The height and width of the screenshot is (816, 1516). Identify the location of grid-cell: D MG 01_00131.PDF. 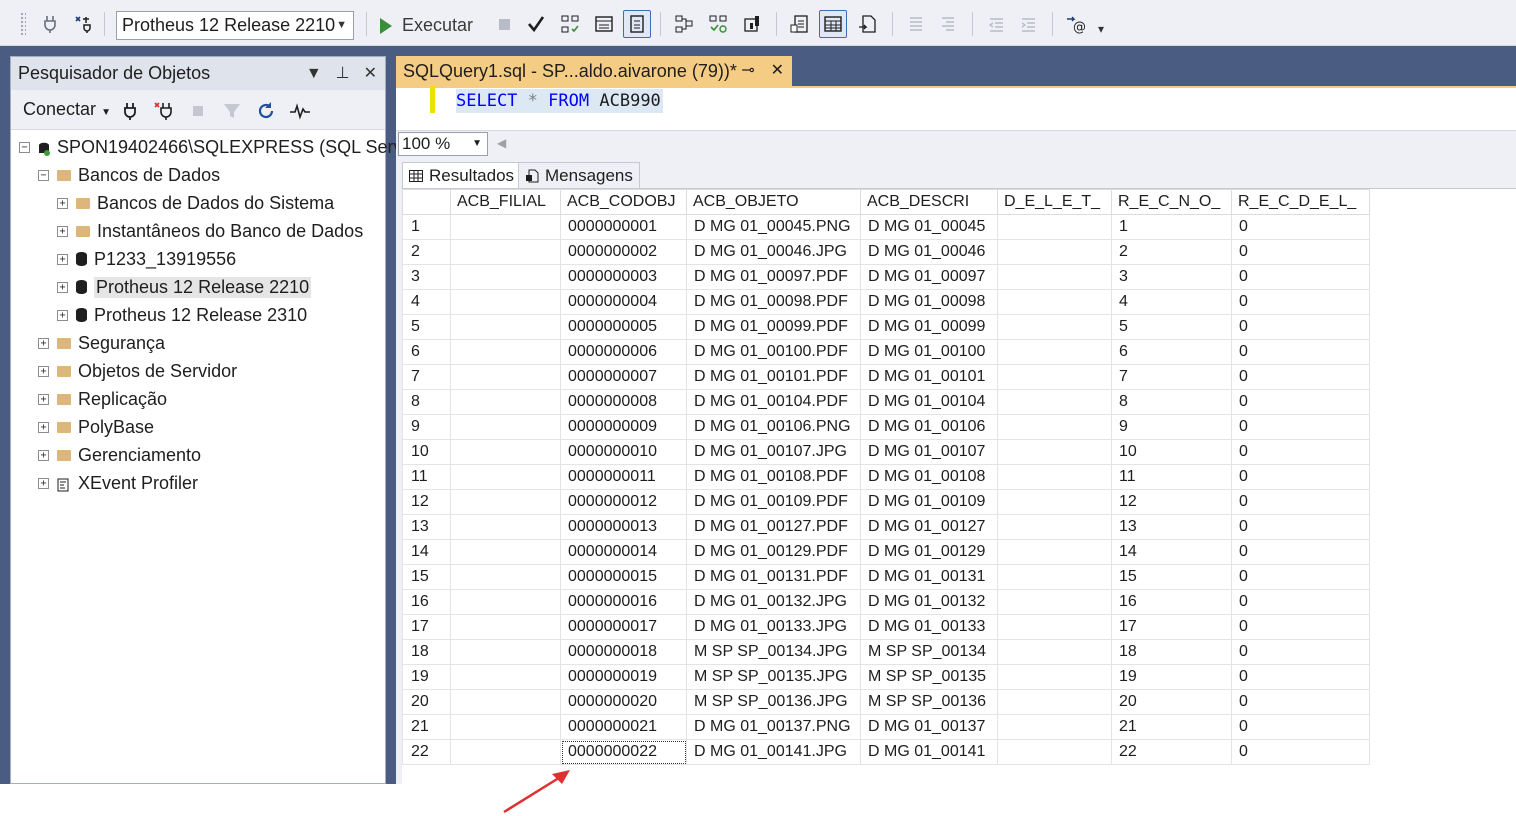
(773, 577).